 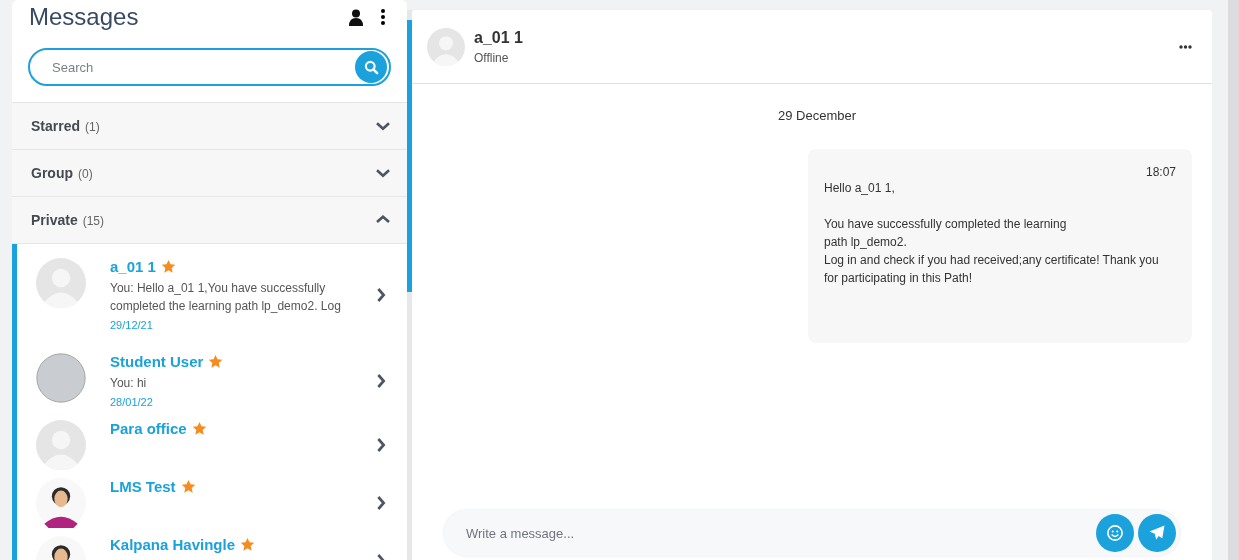 I want to click on section-header: Starred (1), so click(x=209, y=126).